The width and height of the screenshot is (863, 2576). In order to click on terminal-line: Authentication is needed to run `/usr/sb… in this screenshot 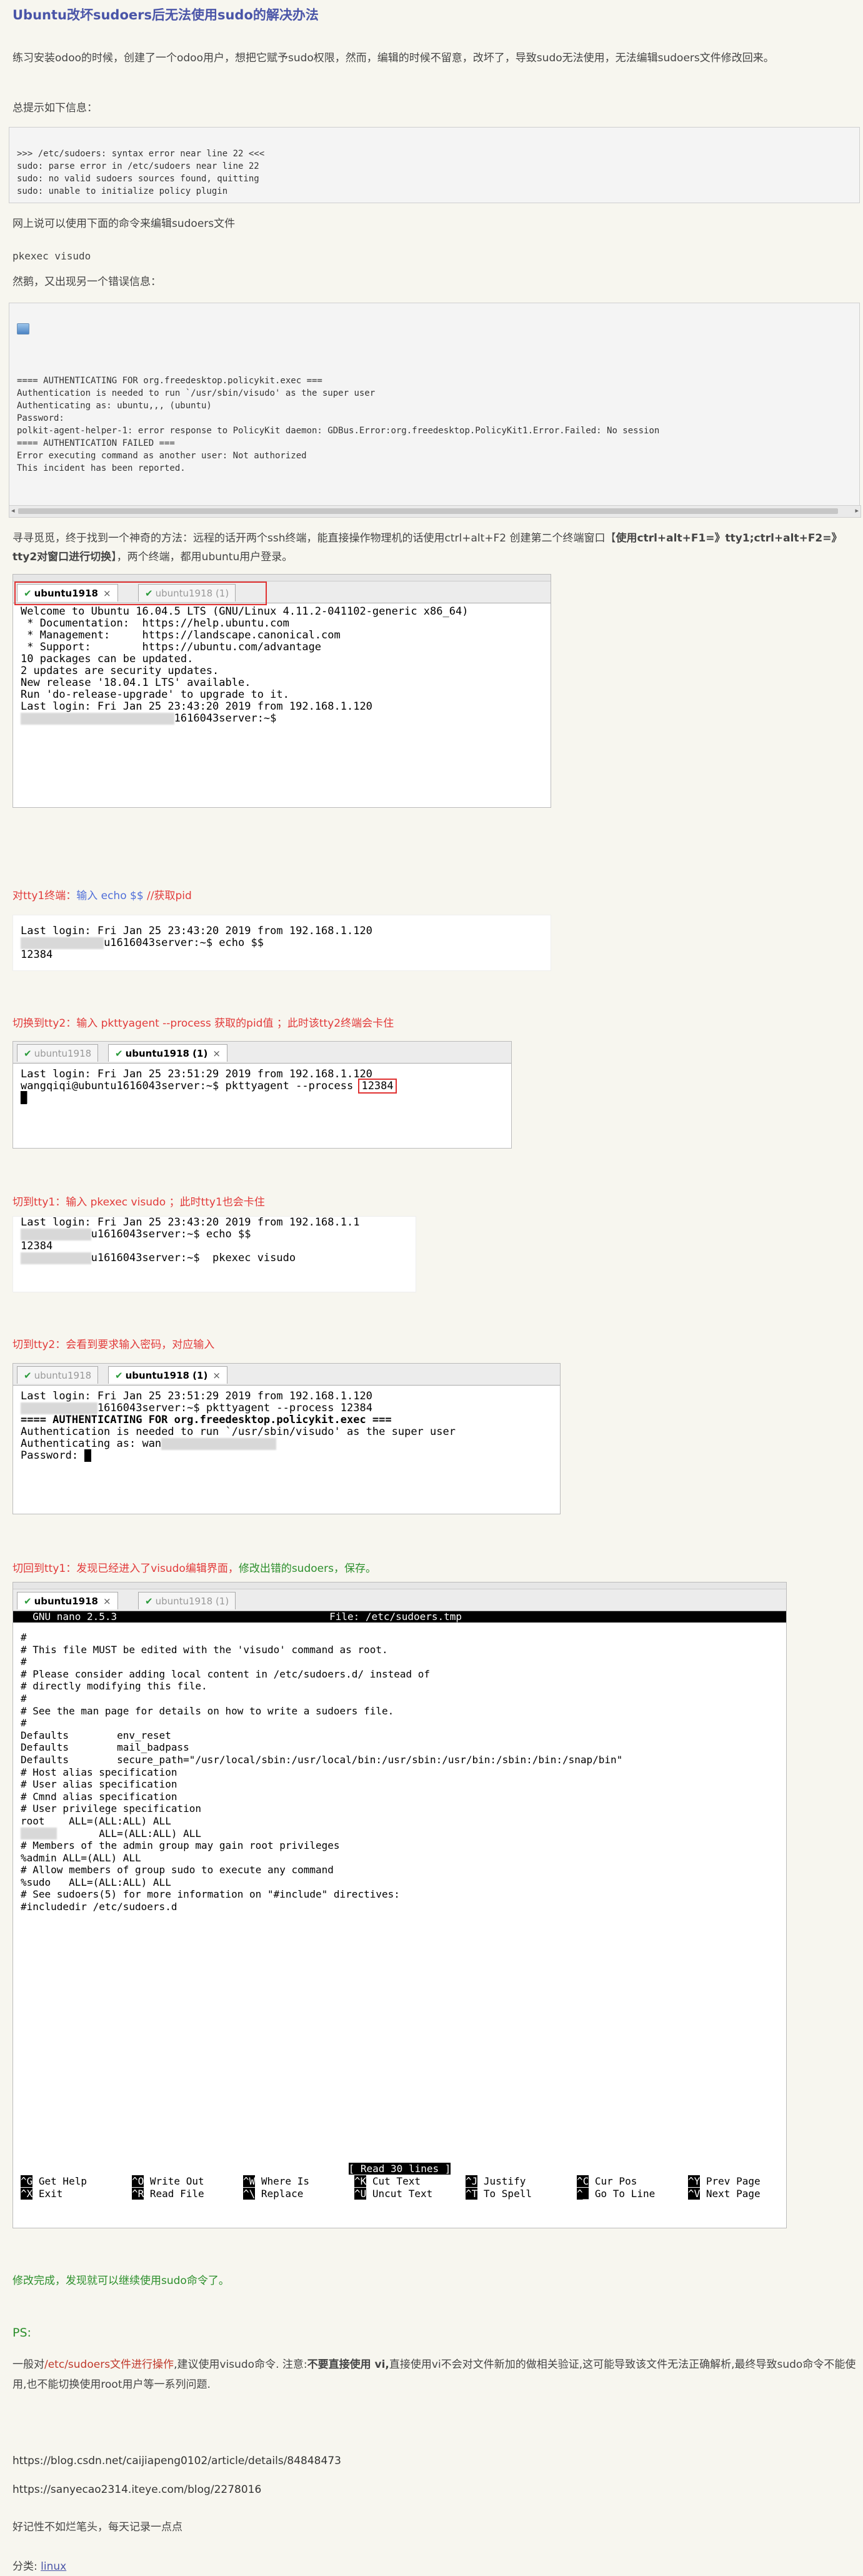, I will do `click(238, 1432)`.